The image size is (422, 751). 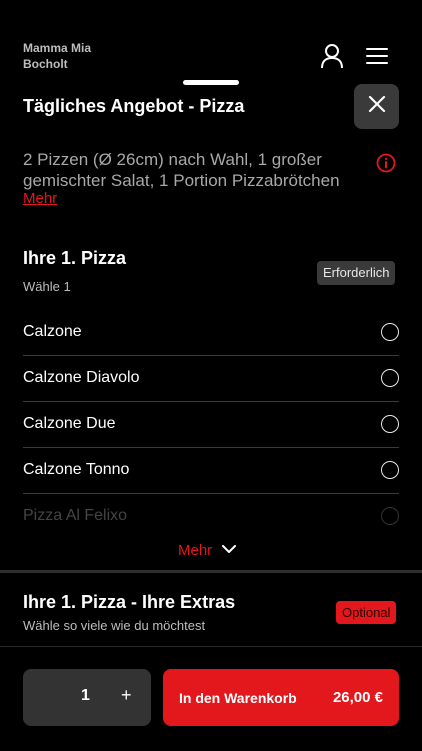 I want to click on show-more-label: Mehr, so click(x=195, y=550).